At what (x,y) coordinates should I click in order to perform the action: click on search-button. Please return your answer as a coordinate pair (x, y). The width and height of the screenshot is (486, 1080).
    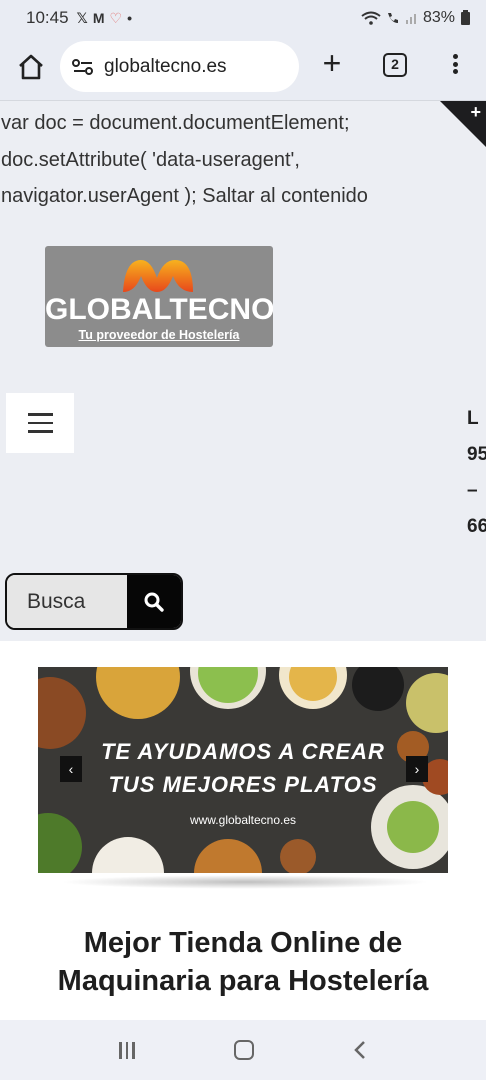
    Looking at the image, I should click on (154, 601).